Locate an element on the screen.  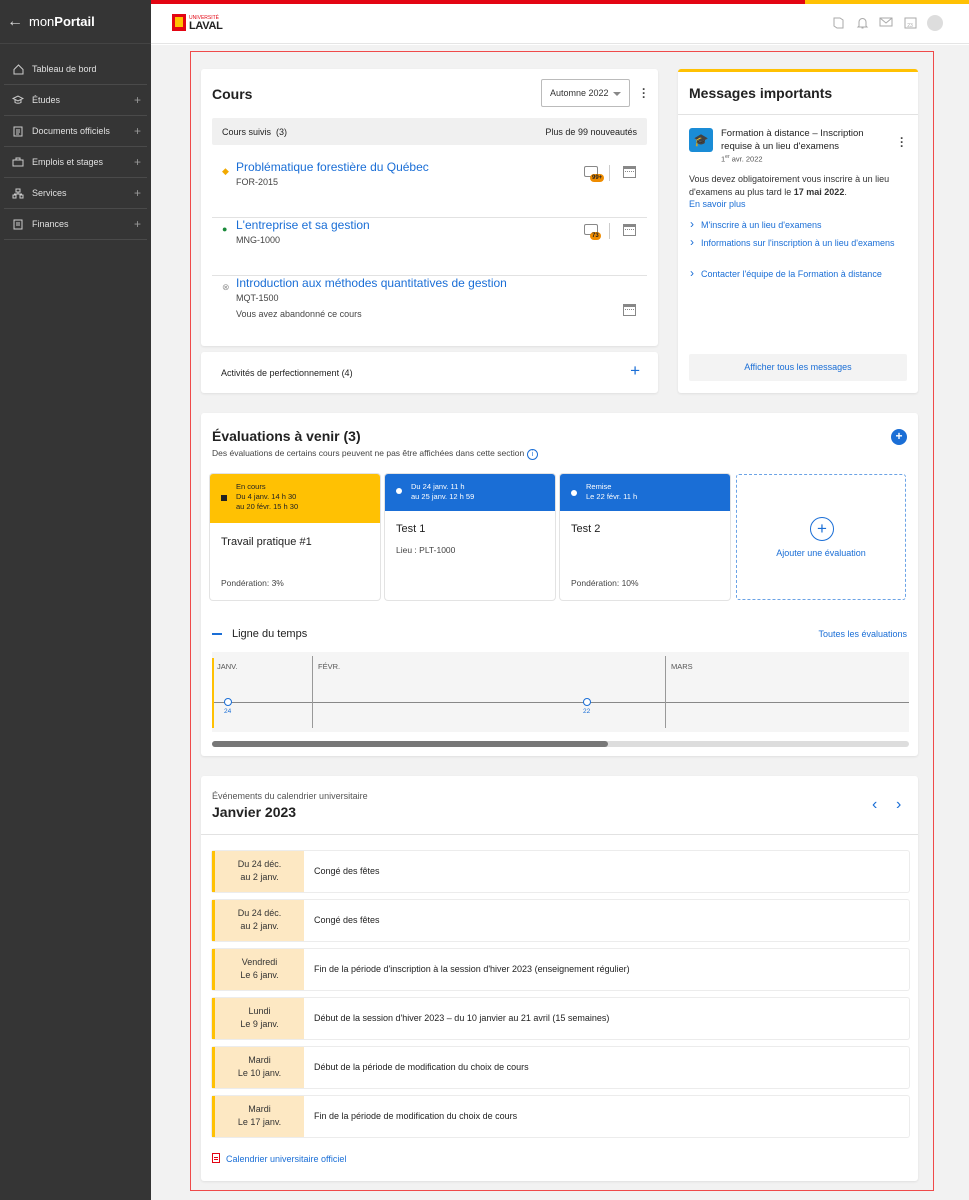
scrollbar-thumb is located at coordinates (410, 744).